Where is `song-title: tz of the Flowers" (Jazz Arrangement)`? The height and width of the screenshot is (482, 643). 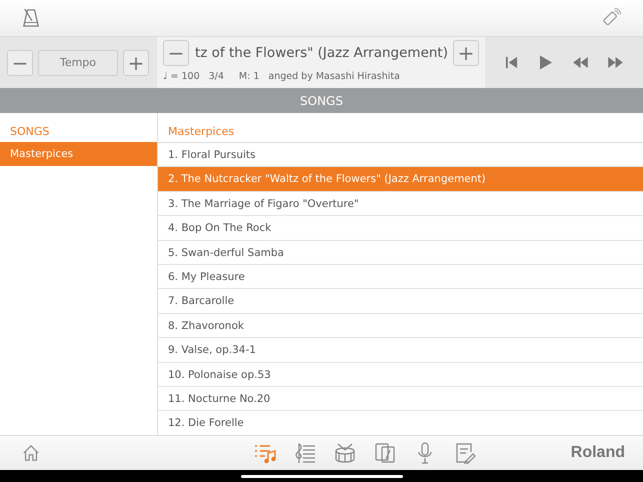
song-title: tz of the Flowers" (Jazz Arrangement) is located at coordinates (321, 53).